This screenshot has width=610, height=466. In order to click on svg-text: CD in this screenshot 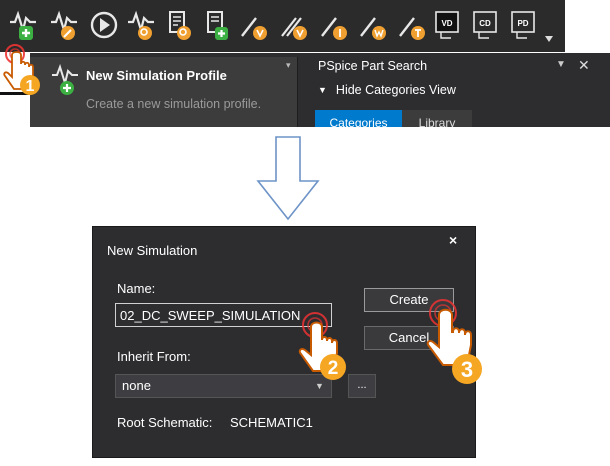, I will do `click(485, 23)`.